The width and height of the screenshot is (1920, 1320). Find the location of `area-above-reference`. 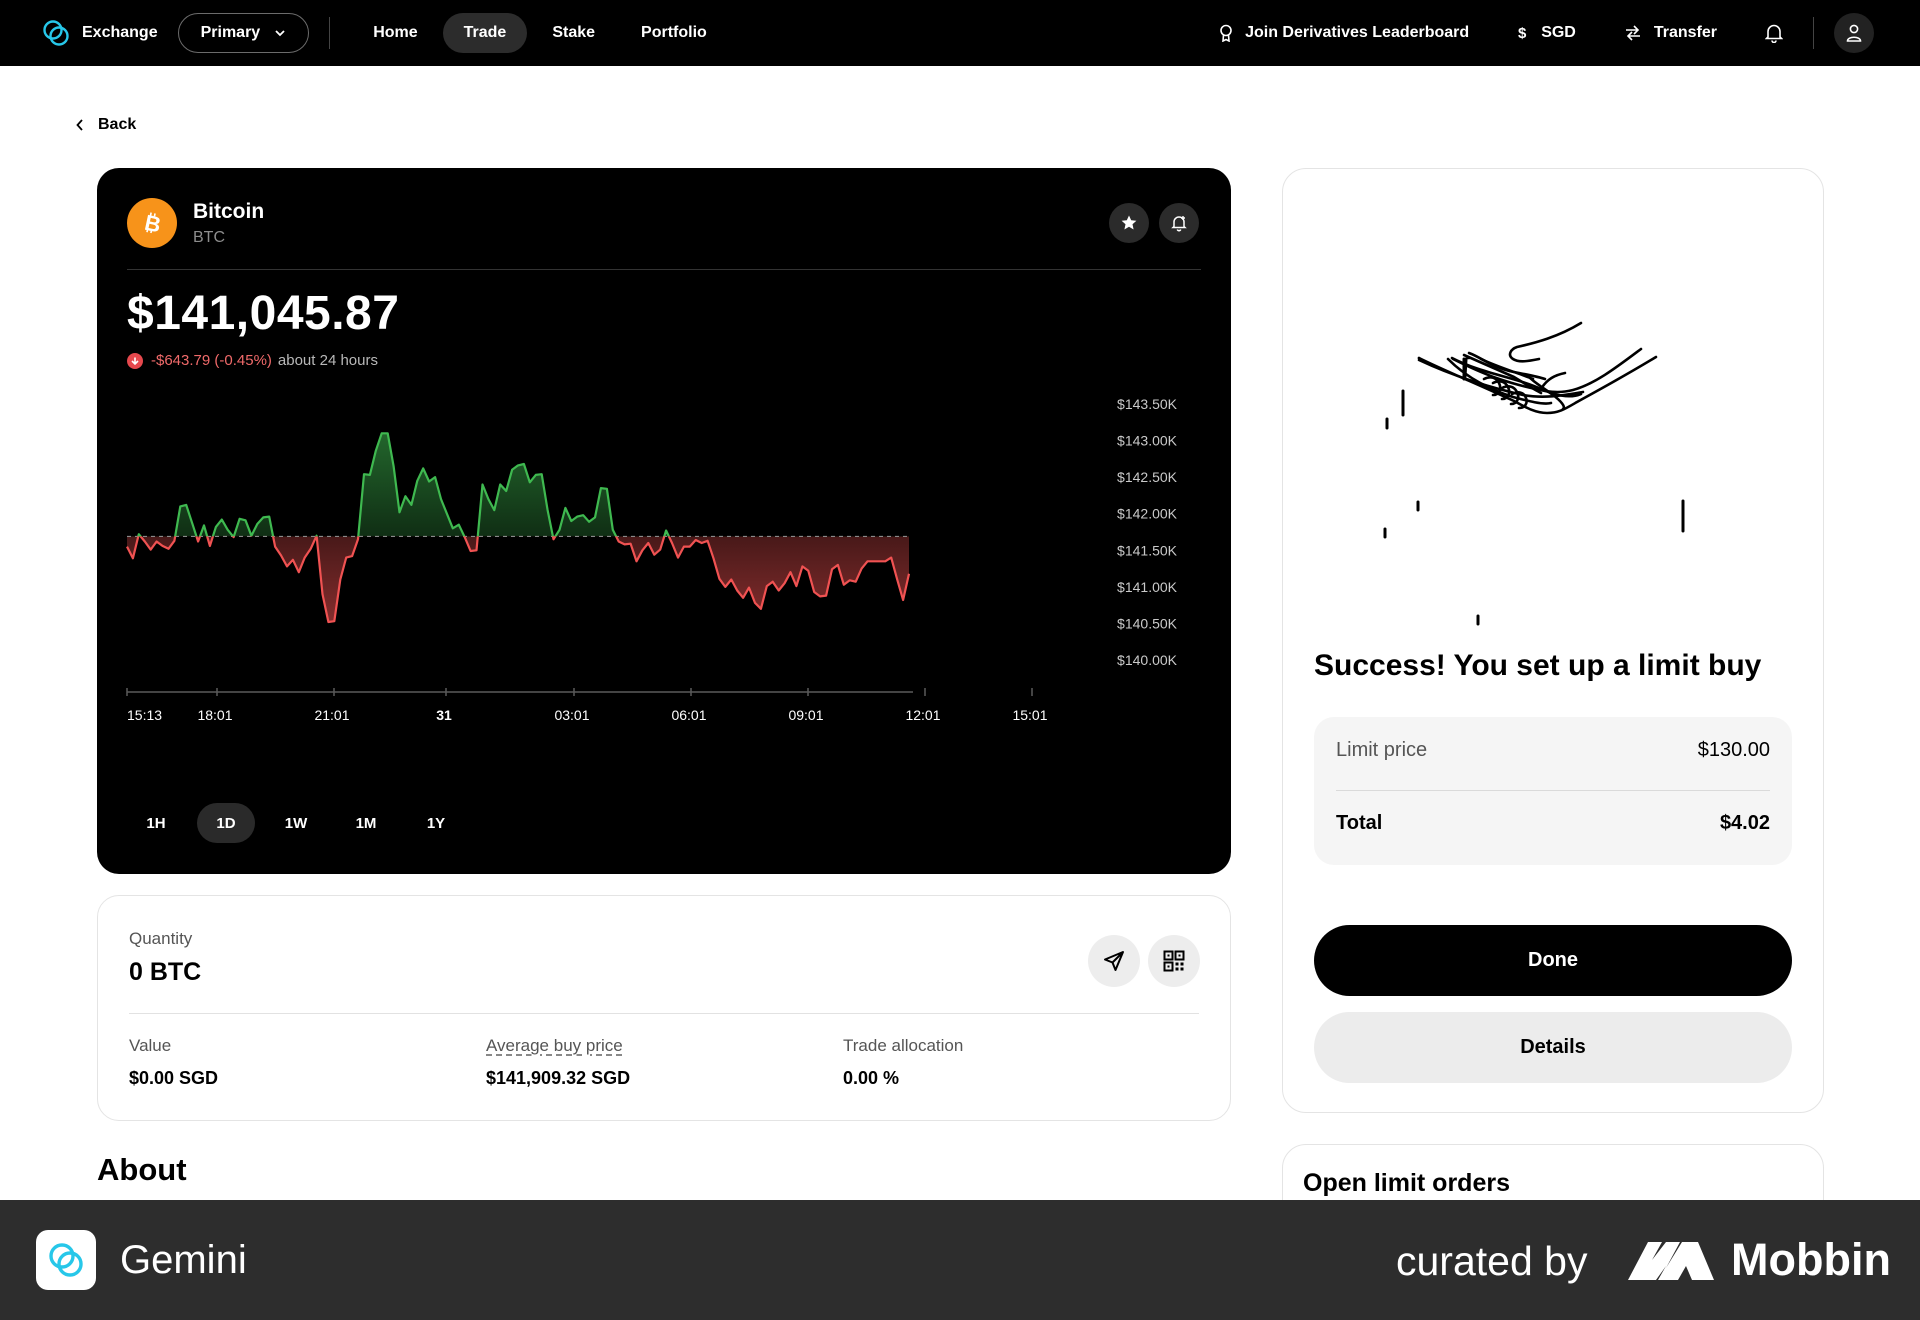

area-above-reference is located at coordinates (518, 485).